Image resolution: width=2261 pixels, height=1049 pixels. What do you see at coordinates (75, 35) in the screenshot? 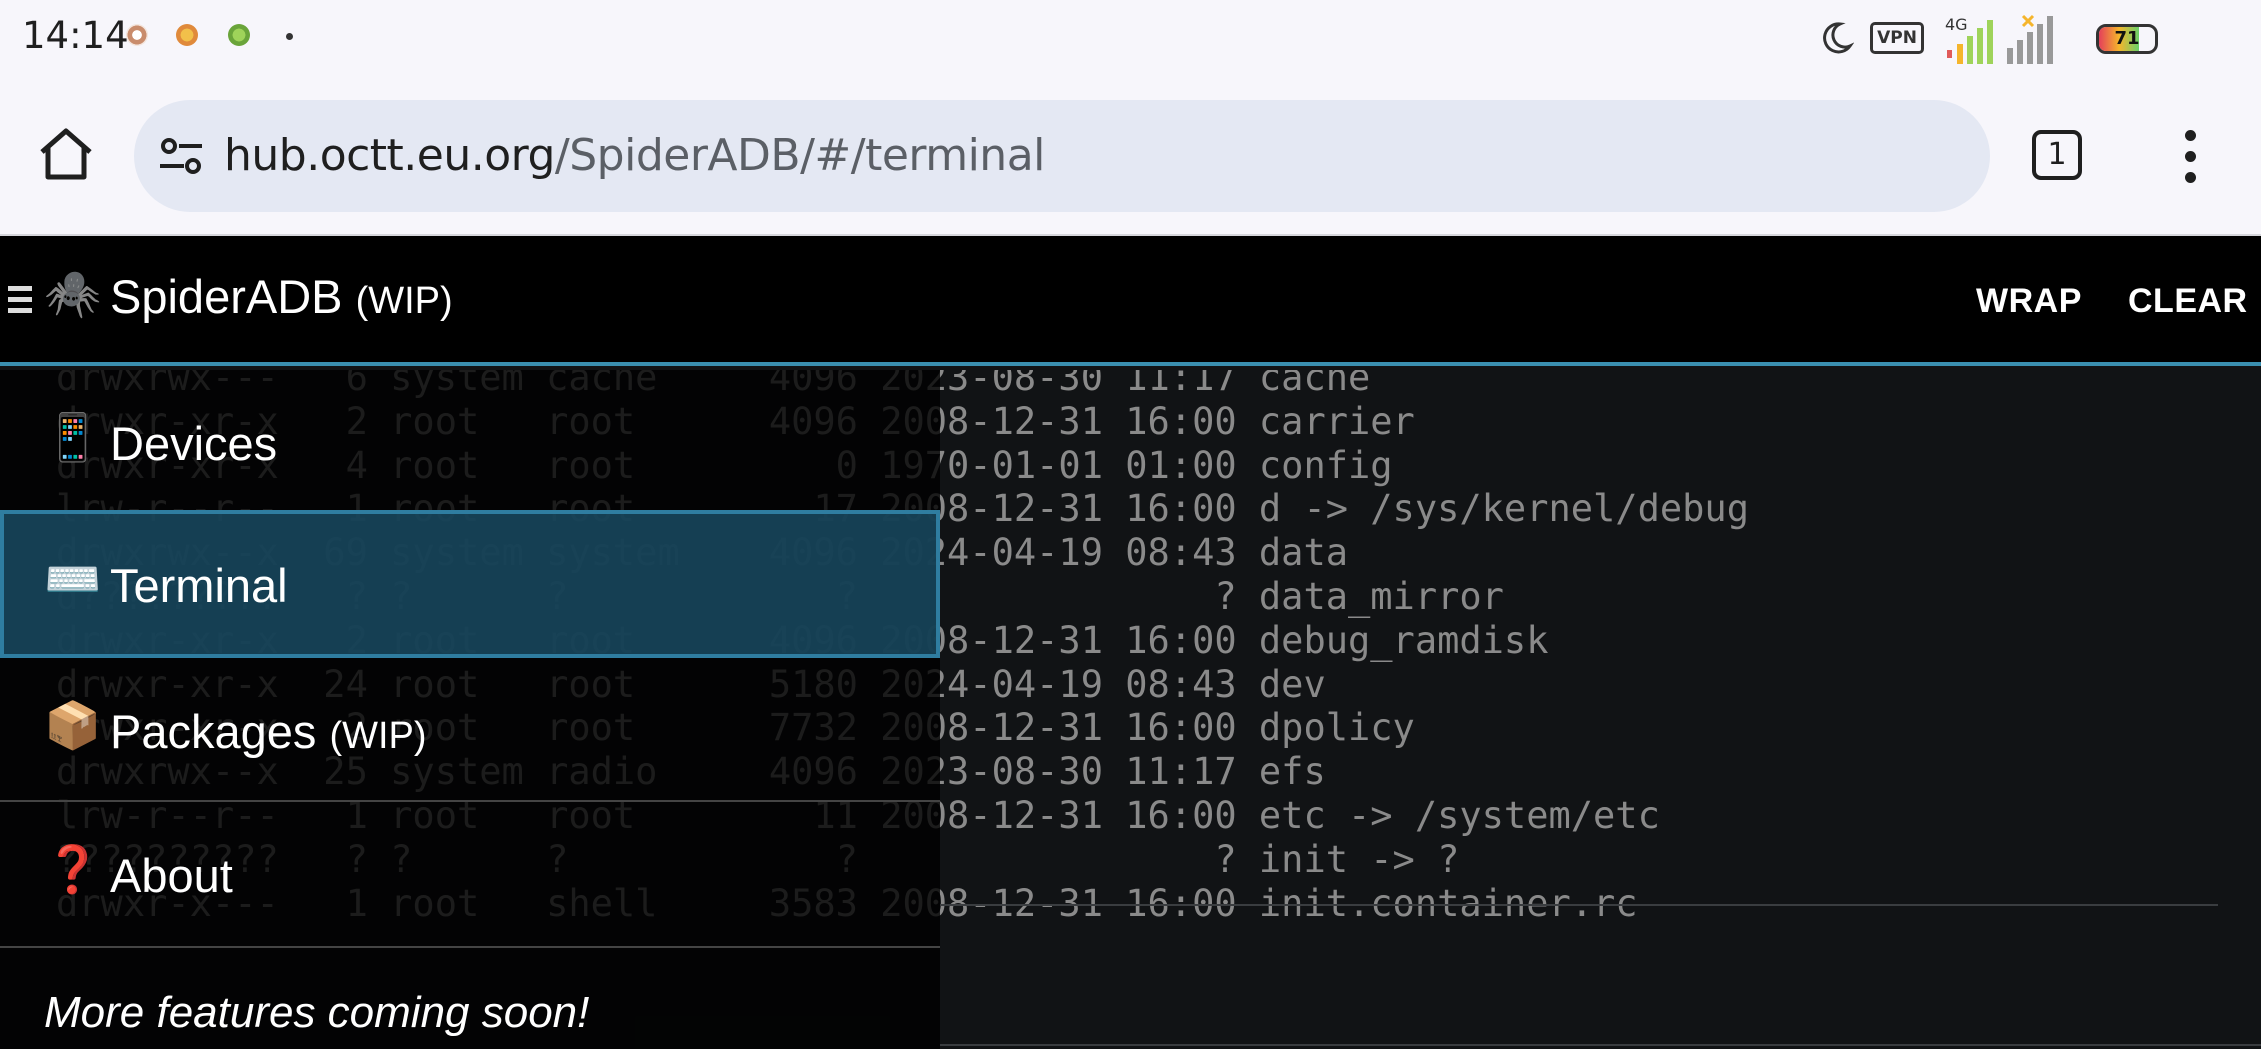
I see `status-time: 14:14` at bounding box center [75, 35].